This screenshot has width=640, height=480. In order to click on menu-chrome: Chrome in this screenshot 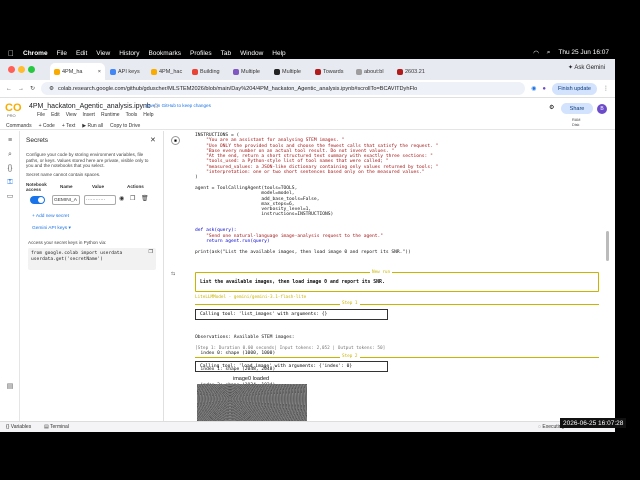, I will do `click(35, 53)`.